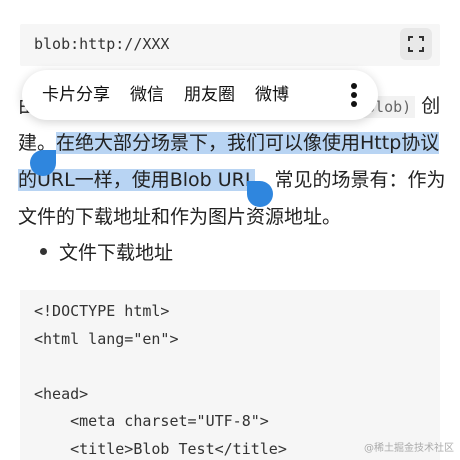  What do you see at coordinates (262, 95) in the screenshot?
I see `share-weibo-button: 微博` at bounding box center [262, 95].